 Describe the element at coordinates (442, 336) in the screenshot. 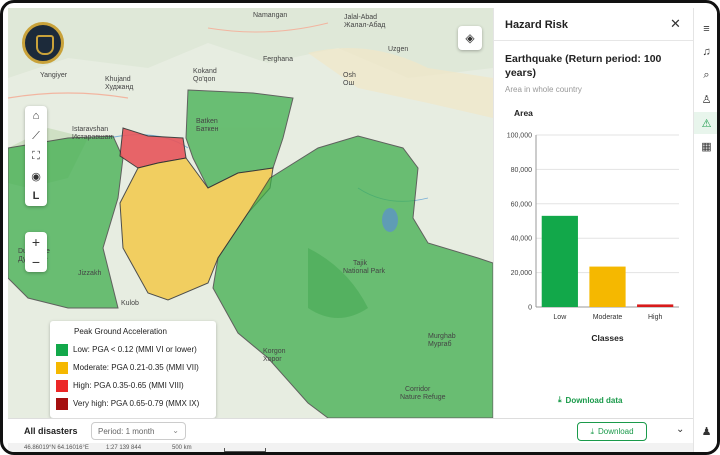

I see `place-label: Murghab` at that location.